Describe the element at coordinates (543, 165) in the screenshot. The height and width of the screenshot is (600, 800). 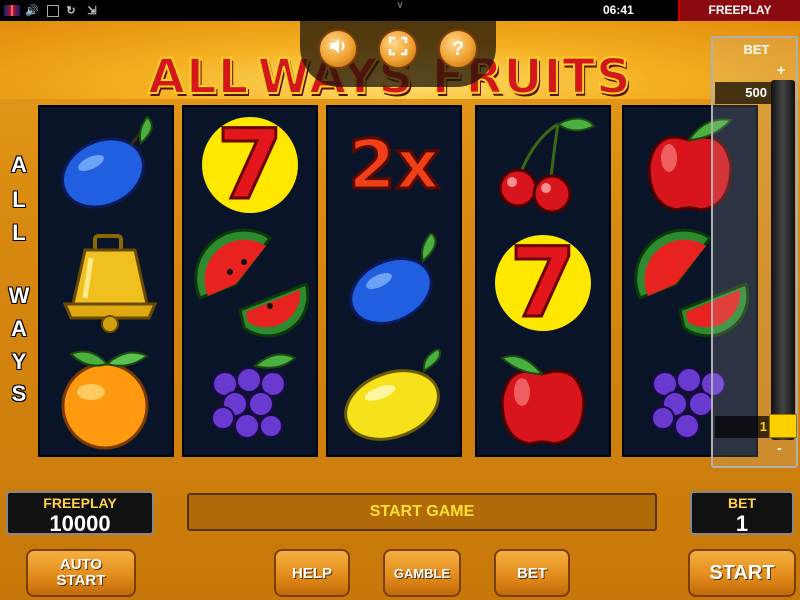
I see `cherry-symbol` at that location.